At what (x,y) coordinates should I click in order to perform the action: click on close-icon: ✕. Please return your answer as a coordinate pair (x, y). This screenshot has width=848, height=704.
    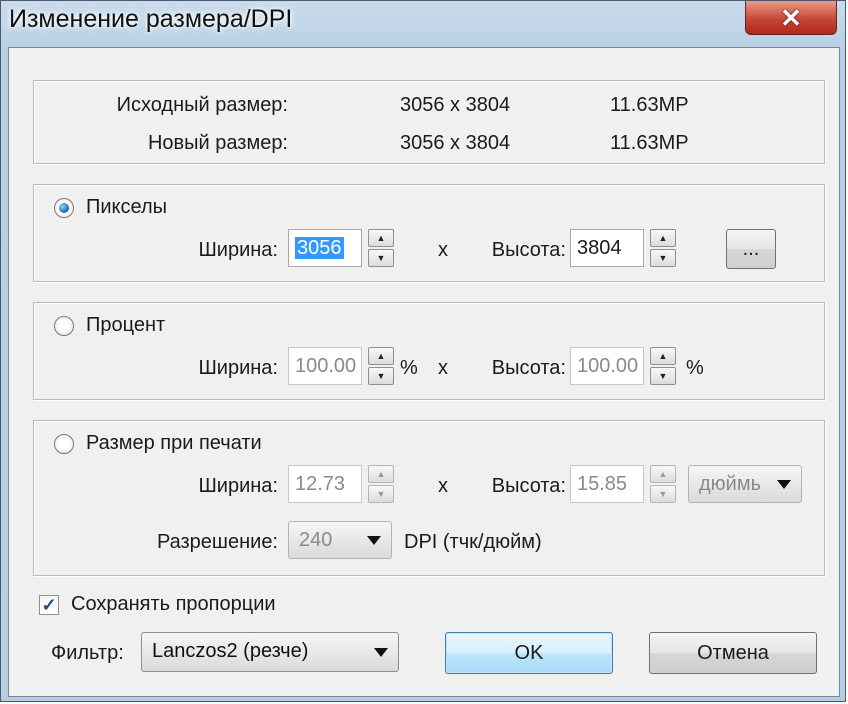
    Looking at the image, I should click on (791, 17).